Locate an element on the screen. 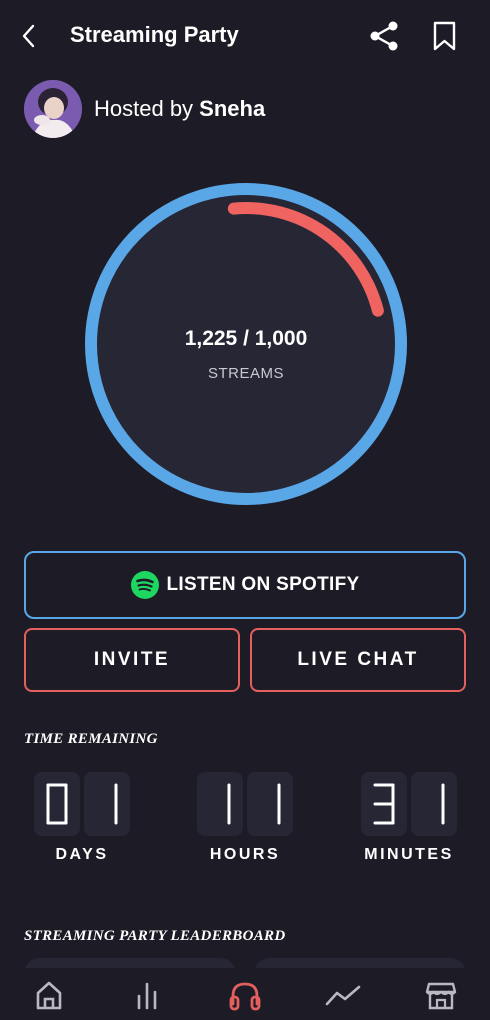 Image resolution: width=490 pixels, height=1020 pixels. live-chat-button: LIVE CHAT is located at coordinates (358, 660).